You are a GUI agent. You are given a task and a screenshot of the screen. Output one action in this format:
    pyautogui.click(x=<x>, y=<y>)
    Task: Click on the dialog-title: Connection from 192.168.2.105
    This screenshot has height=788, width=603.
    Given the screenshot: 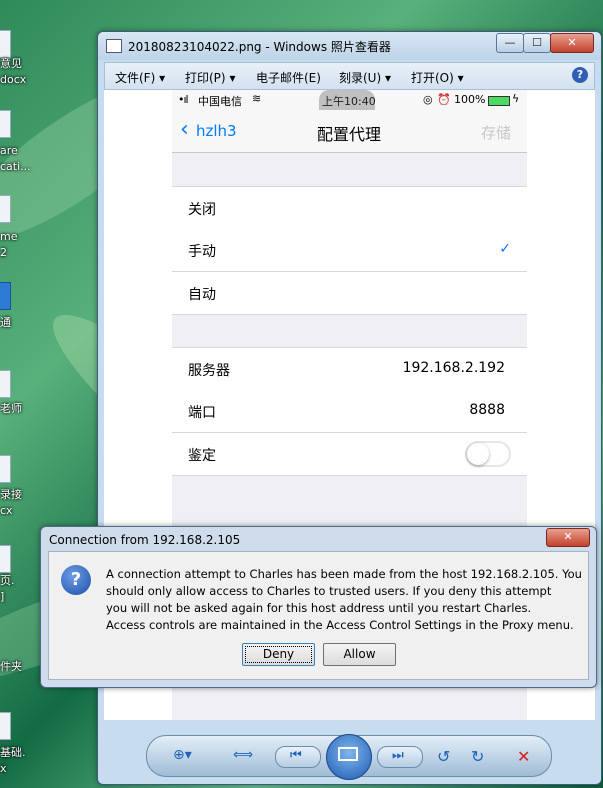 What is the action you would take?
    pyautogui.click(x=145, y=540)
    